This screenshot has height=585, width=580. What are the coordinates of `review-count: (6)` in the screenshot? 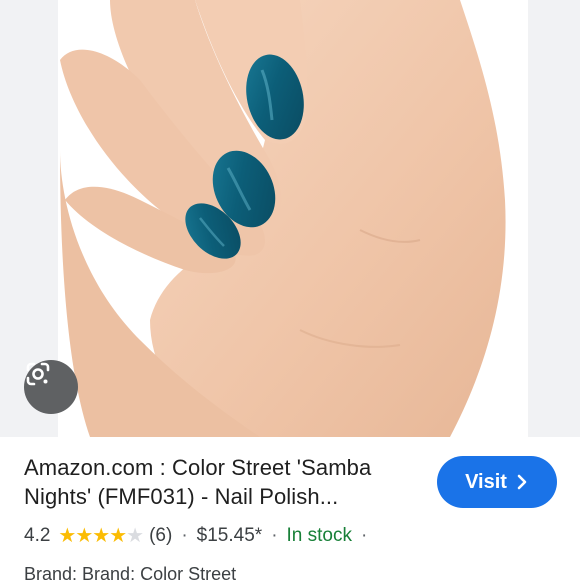 It's located at (161, 535).